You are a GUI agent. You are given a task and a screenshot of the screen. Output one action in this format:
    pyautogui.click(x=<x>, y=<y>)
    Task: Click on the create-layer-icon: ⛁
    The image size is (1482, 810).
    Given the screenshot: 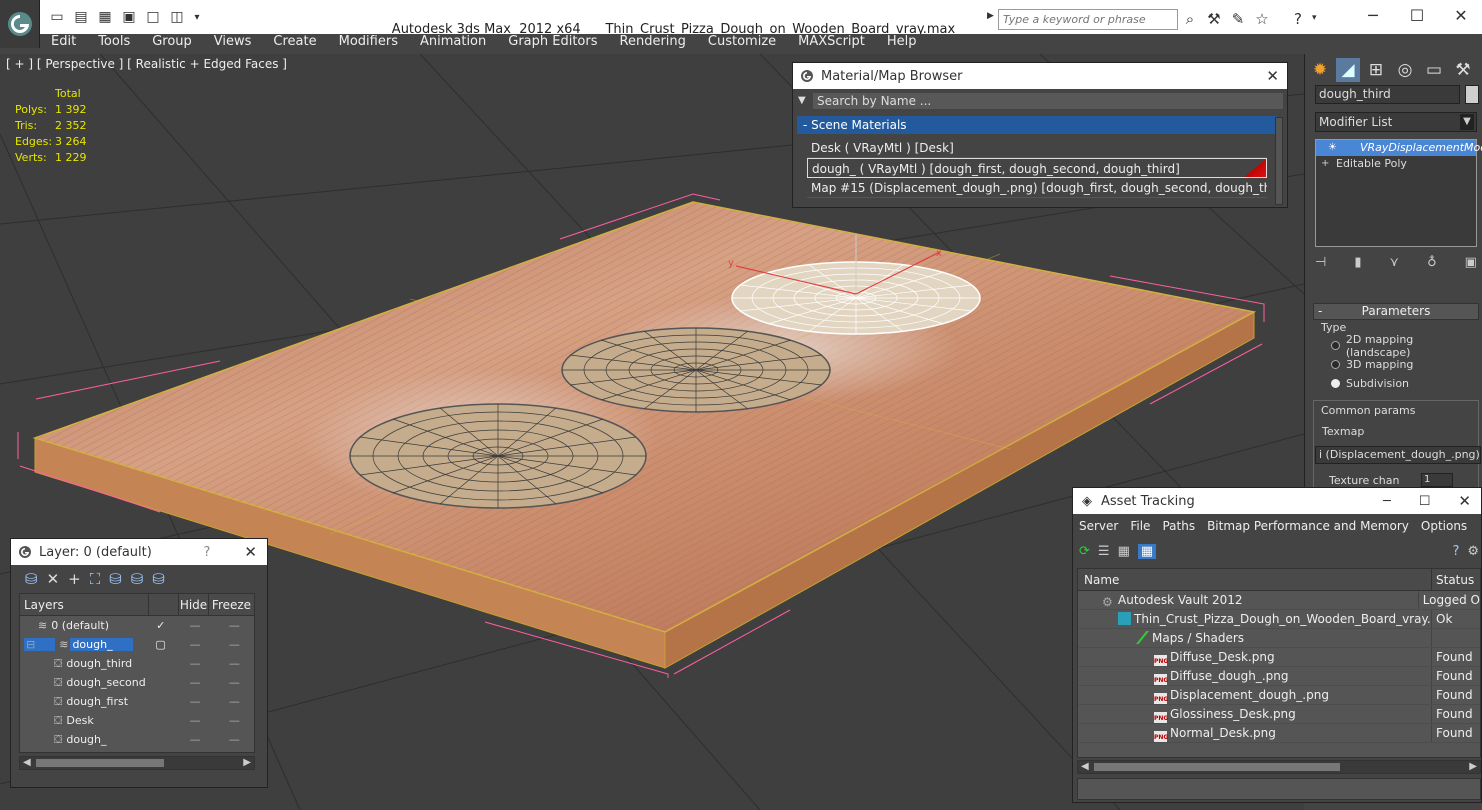 What is the action you would take?
    pyautogui.click(x=31, y=579)
    